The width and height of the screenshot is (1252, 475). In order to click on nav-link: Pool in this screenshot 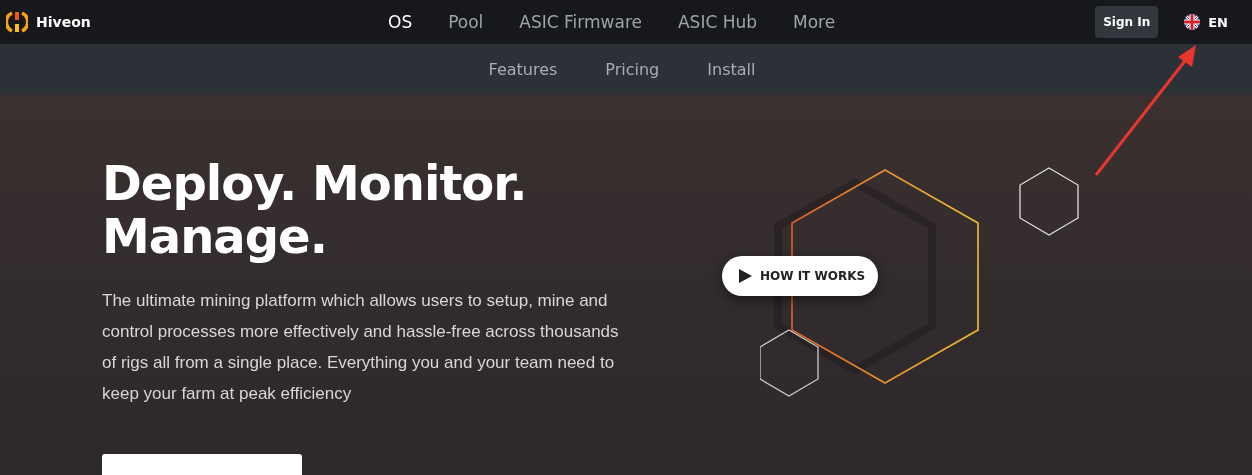, I will do `click(466, 22)`.